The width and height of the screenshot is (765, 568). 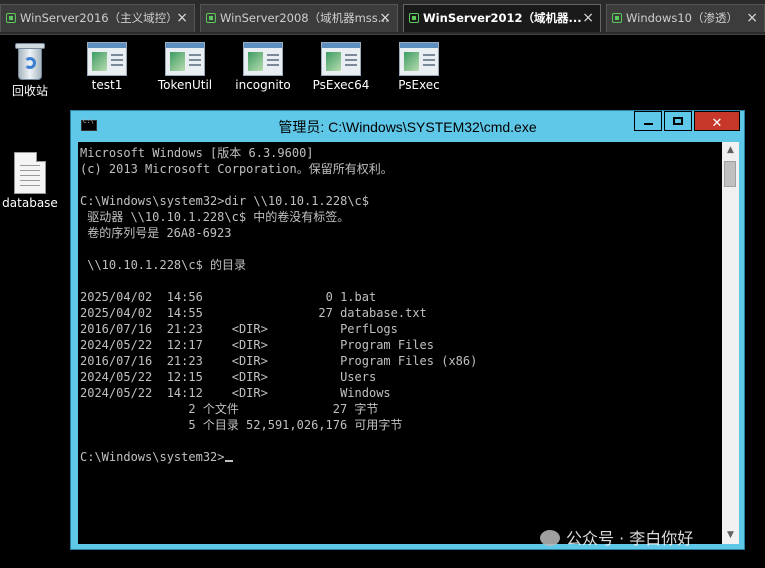 What do you see at coordinates (407, 126) in the screenshot?
I see `cmd-title-bar: 管理员: C:\Windows\SYSTEM32\cmd.exe ✕` at bounding box center [407, 126].